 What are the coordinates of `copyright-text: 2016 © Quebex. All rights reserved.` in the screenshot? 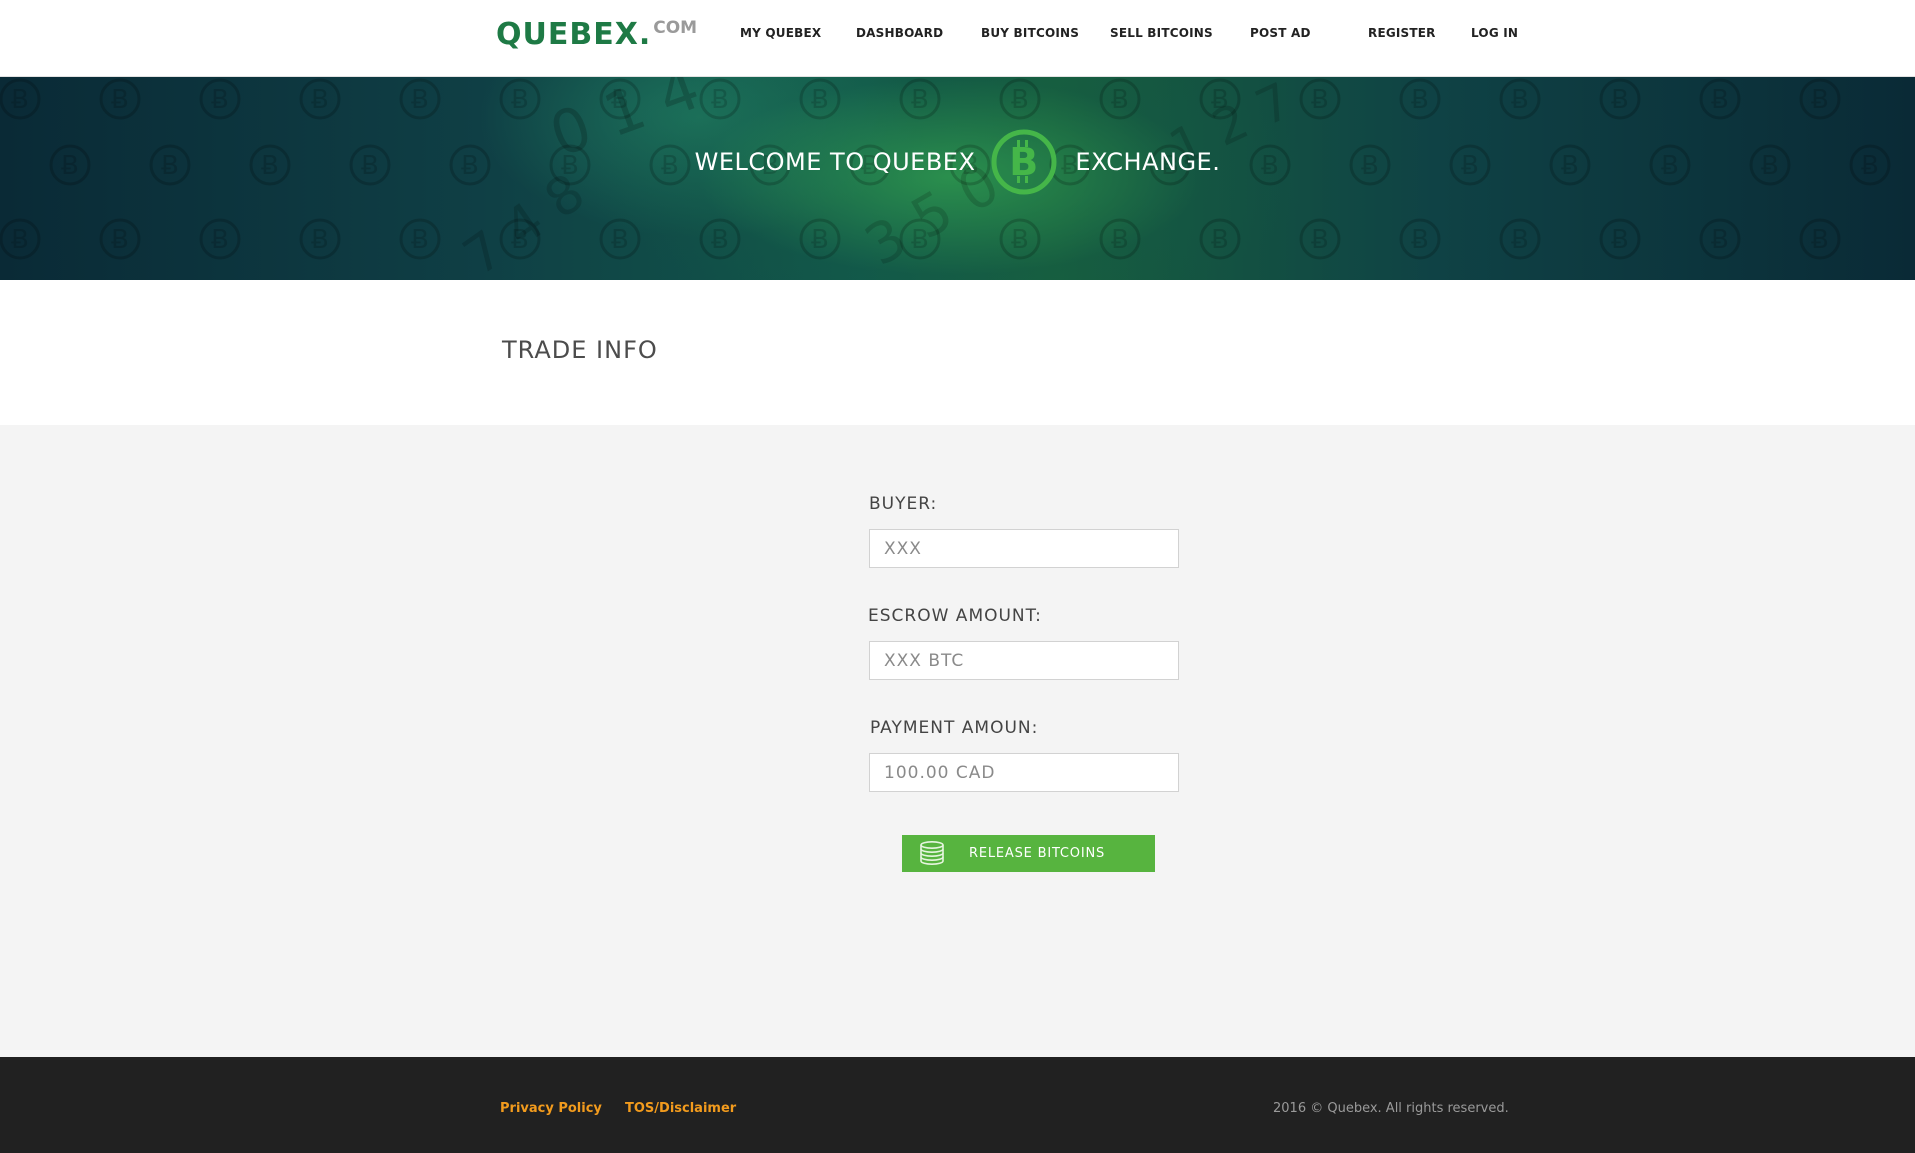 It's located at (1391, 1108).